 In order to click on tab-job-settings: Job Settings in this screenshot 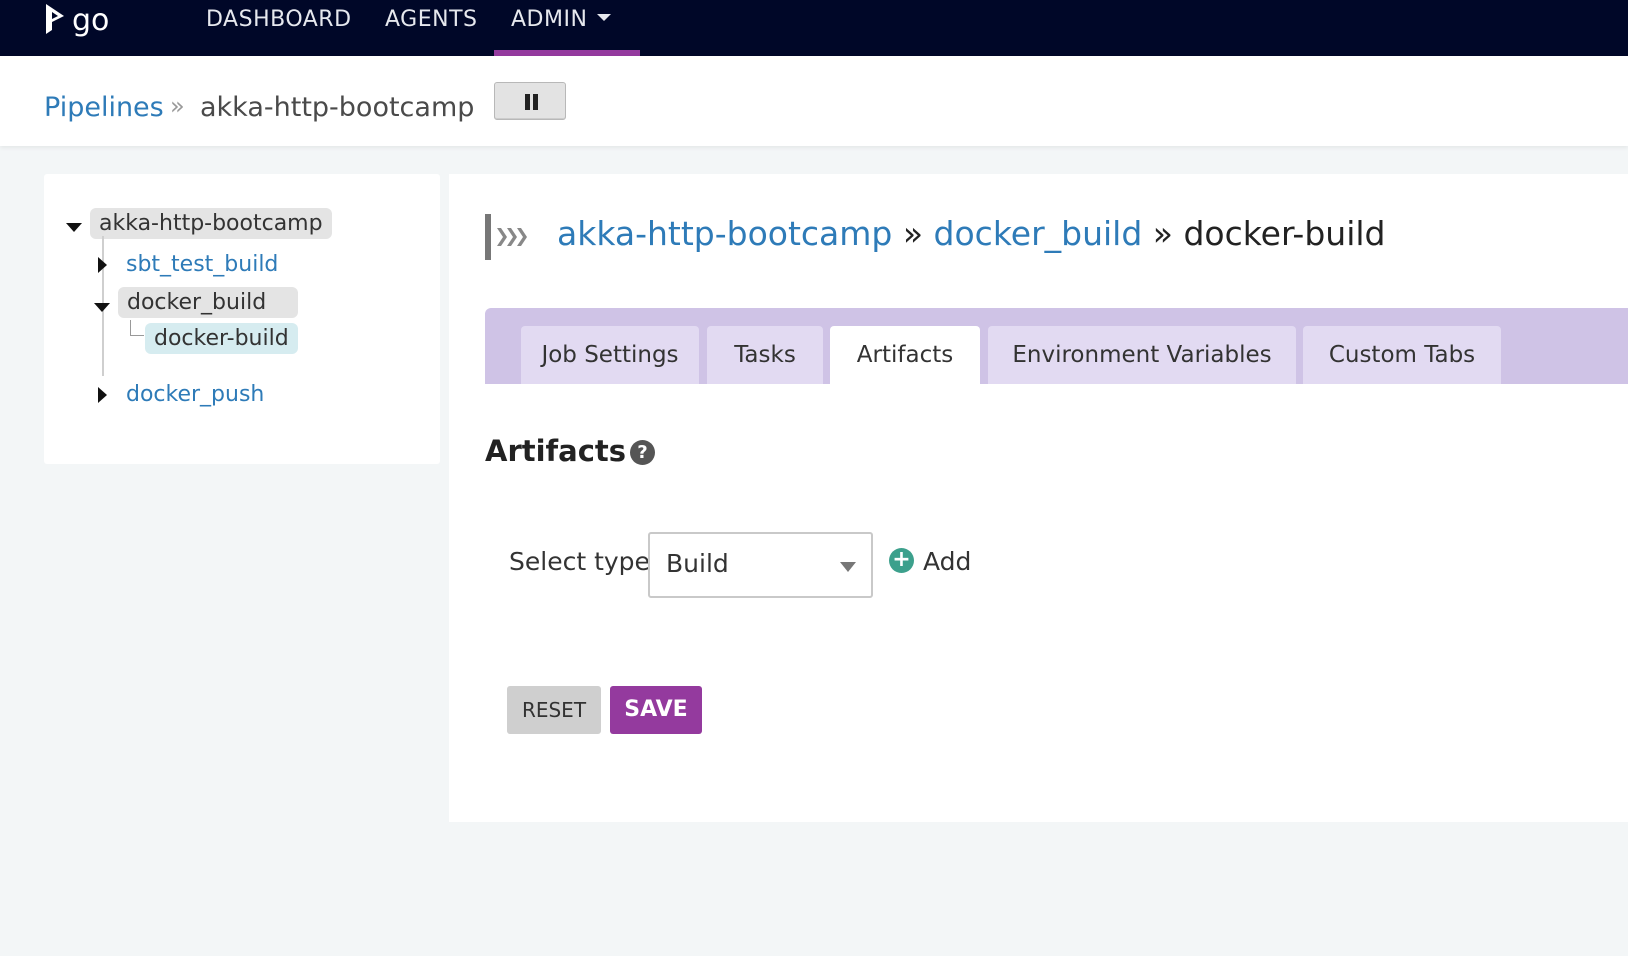, I will do `click(610, 355)`.